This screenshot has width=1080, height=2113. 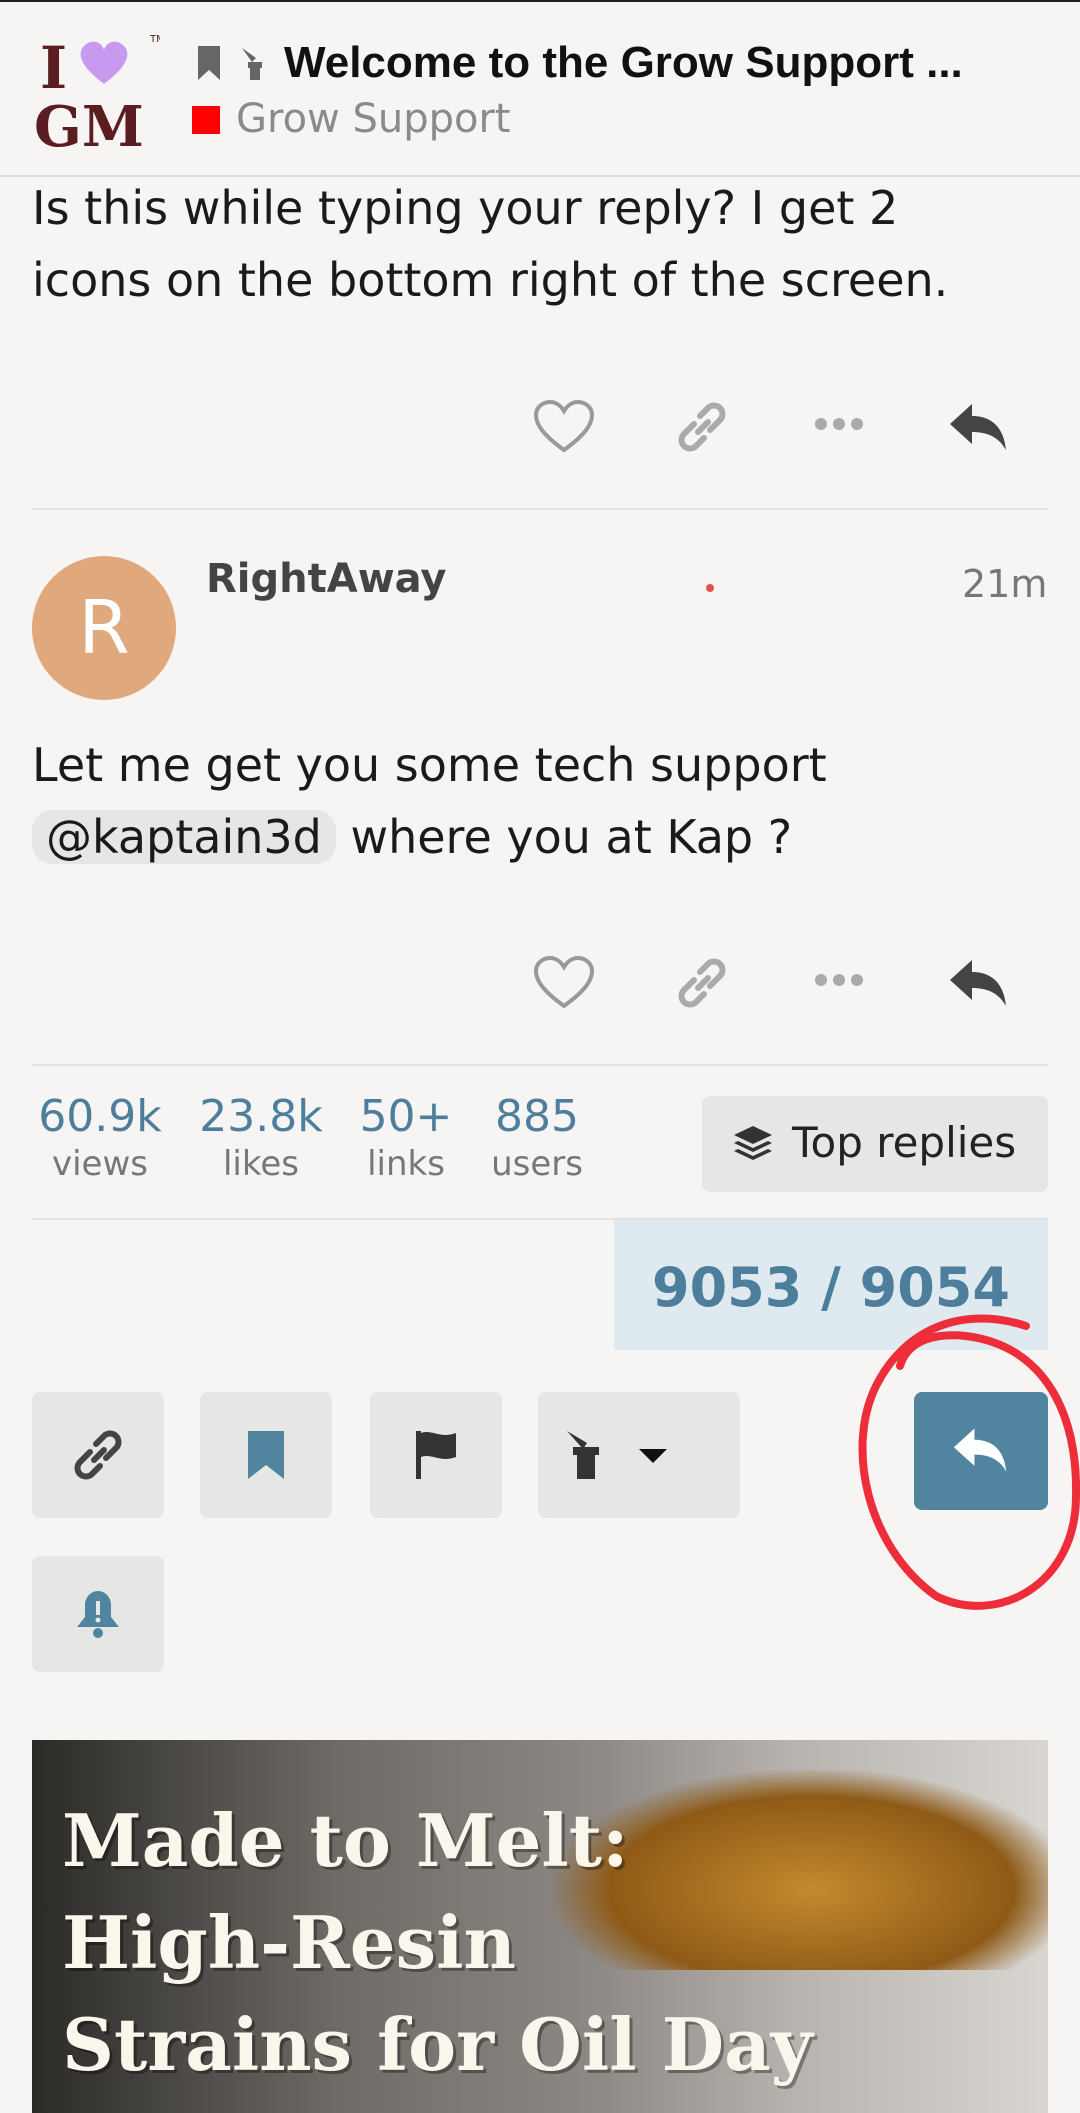 I want to click on svg-text: I, so click(x=53, y=68).